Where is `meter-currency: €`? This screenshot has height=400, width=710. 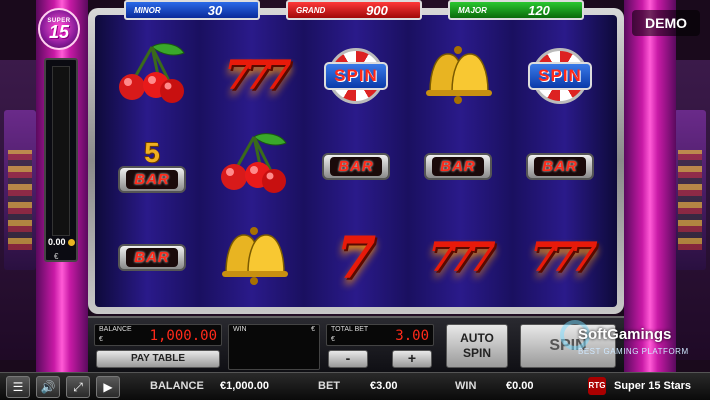
meter-currency: € is located at coordinates (56, 256).